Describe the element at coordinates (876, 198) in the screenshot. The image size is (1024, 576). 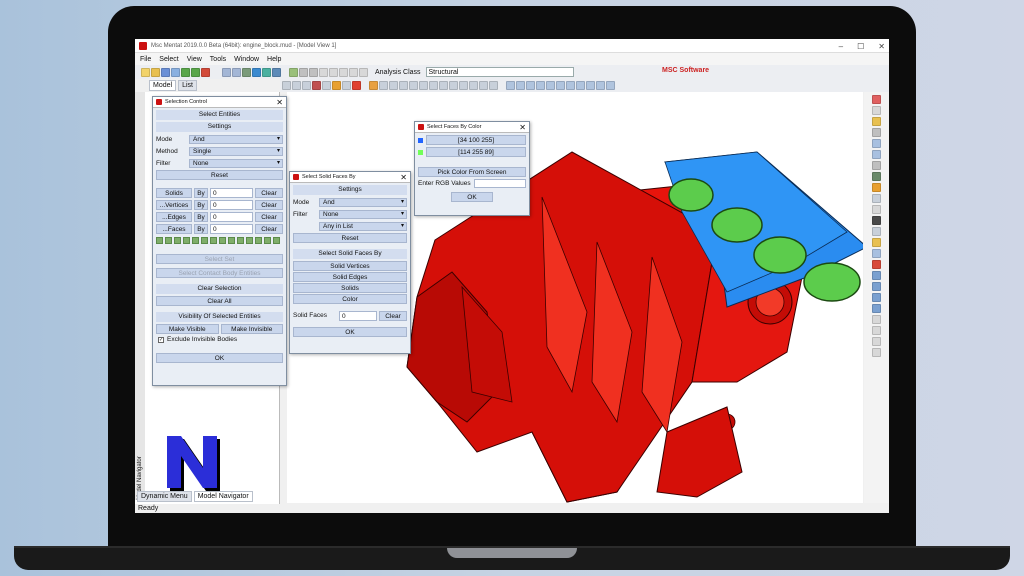
I see `rt-edge-icon` at that location.